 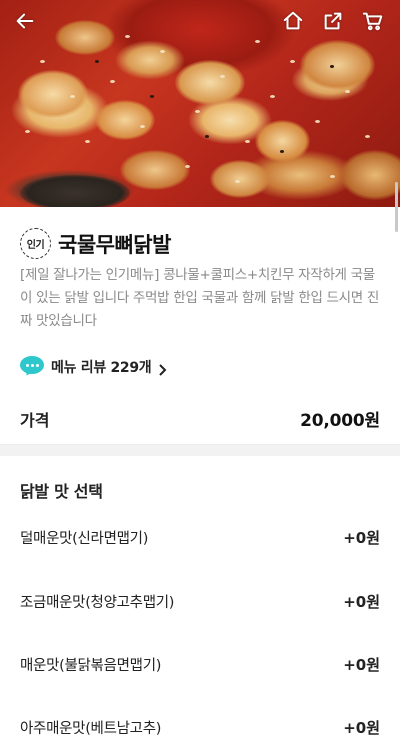 I want to click on option-label: 아주매운맛(베트남고추), so click(x=91, y=729).